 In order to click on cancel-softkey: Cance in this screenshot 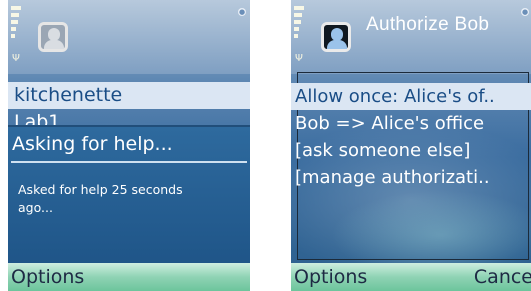, I will do `click(502, 277)`.